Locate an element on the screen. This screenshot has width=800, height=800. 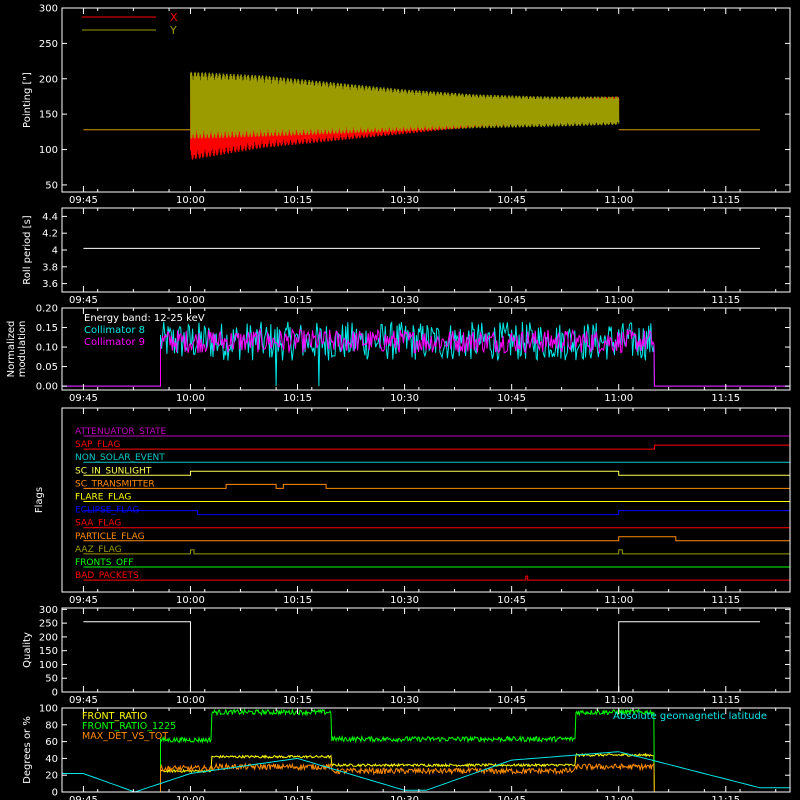
quality-ytick-label: 200 is located at coordinates (48, 637).